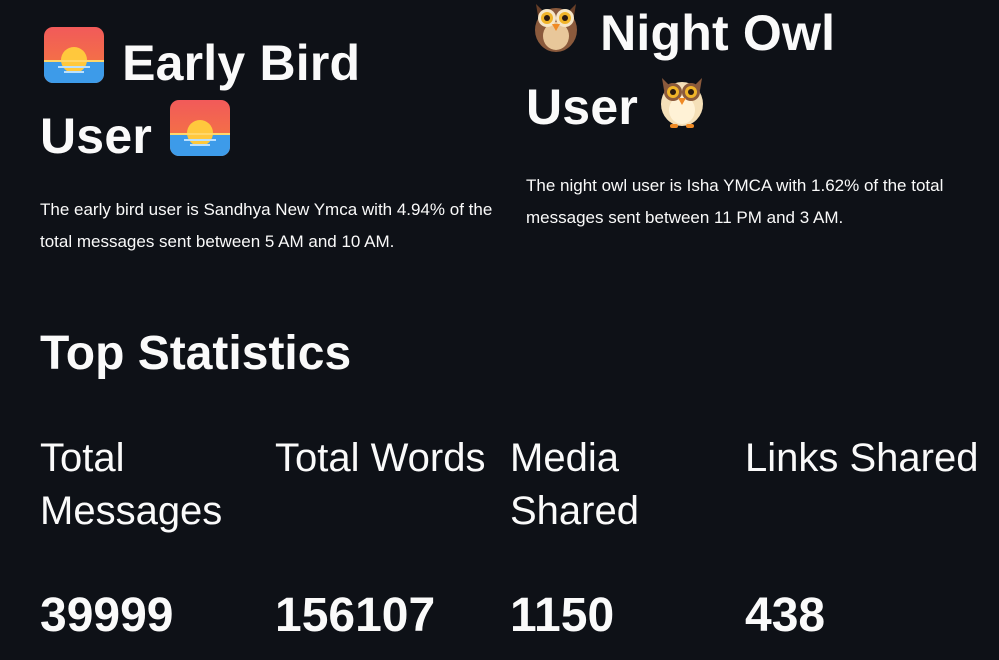 Image resolution: width=999 pixels, height=660 pixels. Describe the element at coordinates (96, 135) in the screenshot. I see `early-bird-title-user: User` at that location.